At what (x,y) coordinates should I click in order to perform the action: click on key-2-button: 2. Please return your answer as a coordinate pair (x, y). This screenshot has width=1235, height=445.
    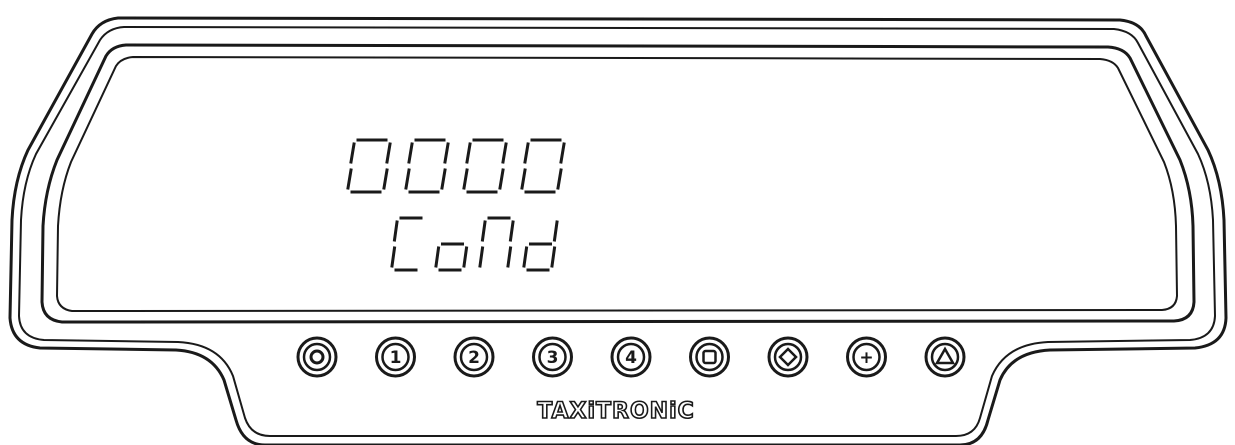
    Looking at the image, I should click on (474, 357).